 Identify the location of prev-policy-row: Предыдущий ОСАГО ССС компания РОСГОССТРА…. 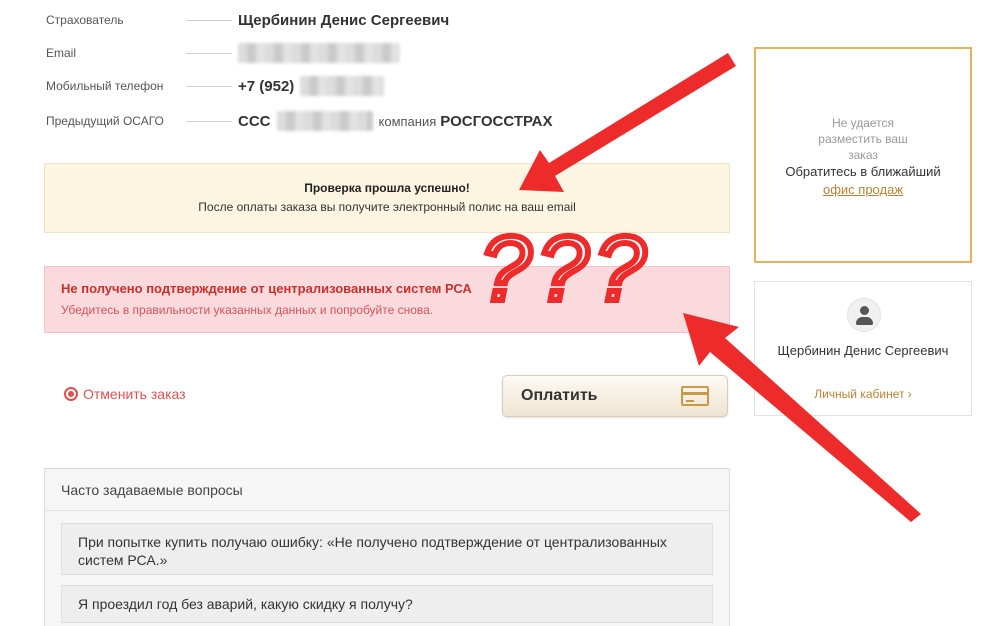
(299, 121).